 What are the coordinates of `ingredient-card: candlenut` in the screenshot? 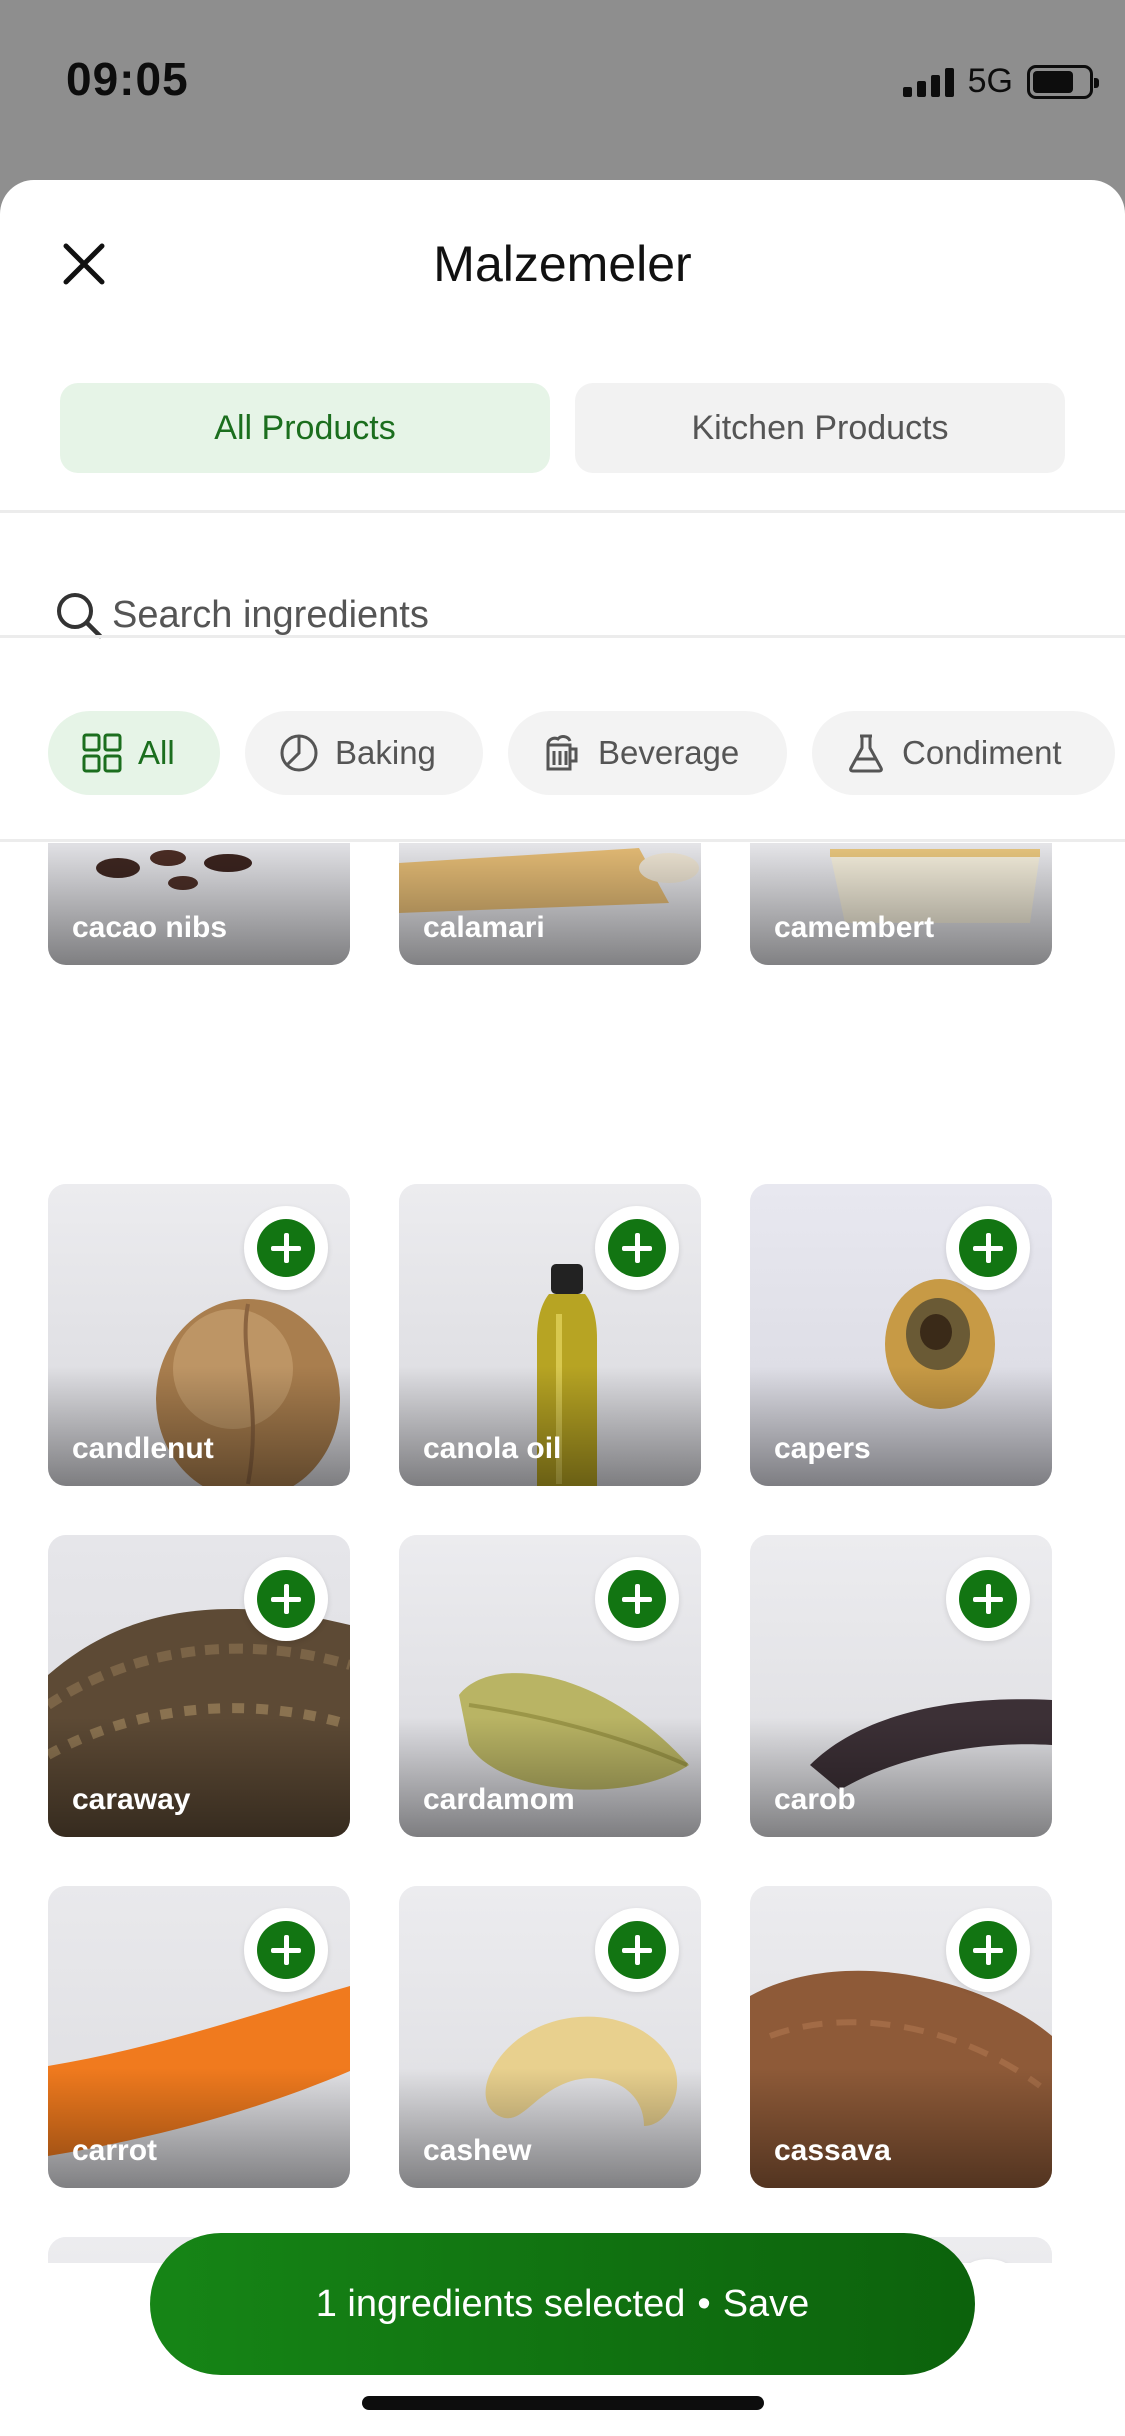 It's located at (199, 1335).